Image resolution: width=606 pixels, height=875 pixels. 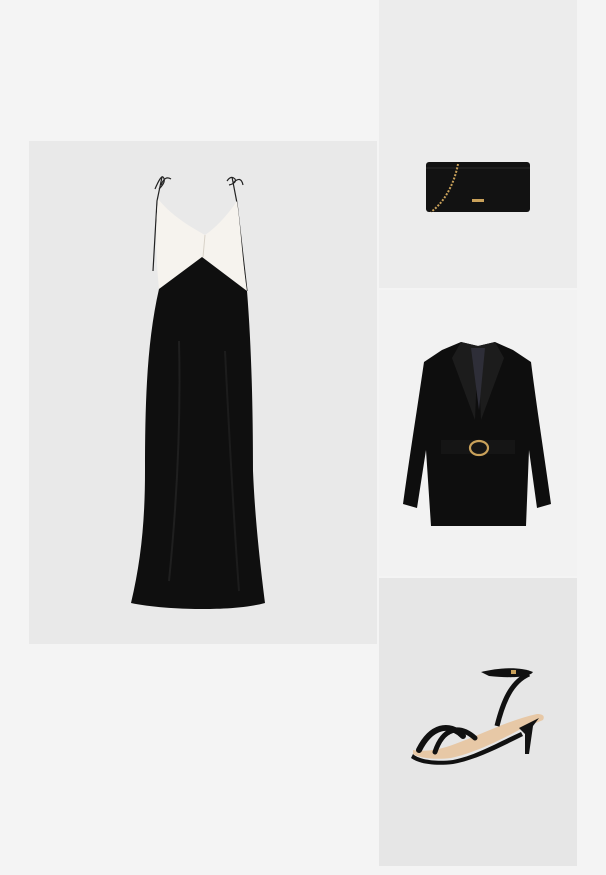 I want to click on sandal-icon, so click(x=477, y=716).